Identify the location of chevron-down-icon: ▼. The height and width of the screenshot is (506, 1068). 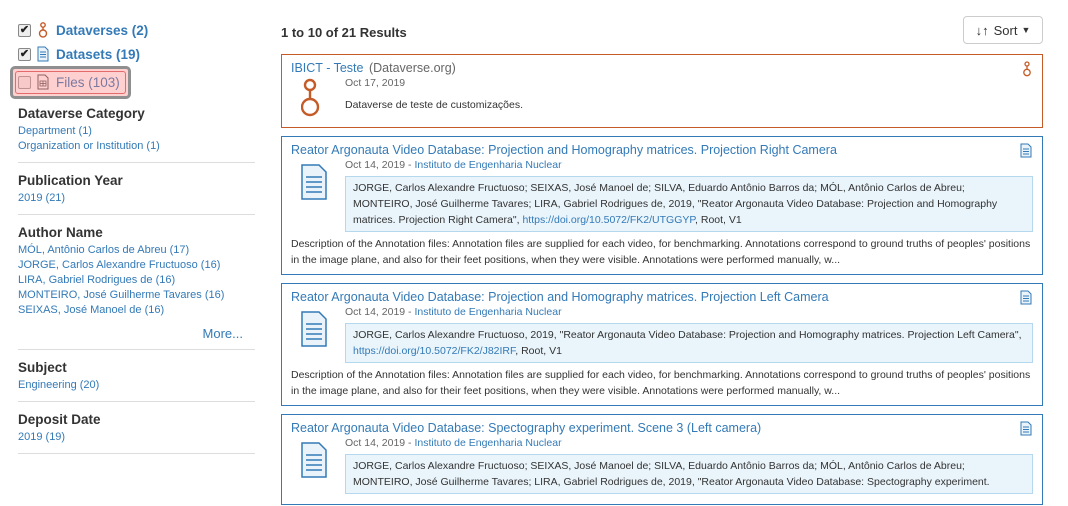
(1026, 30).